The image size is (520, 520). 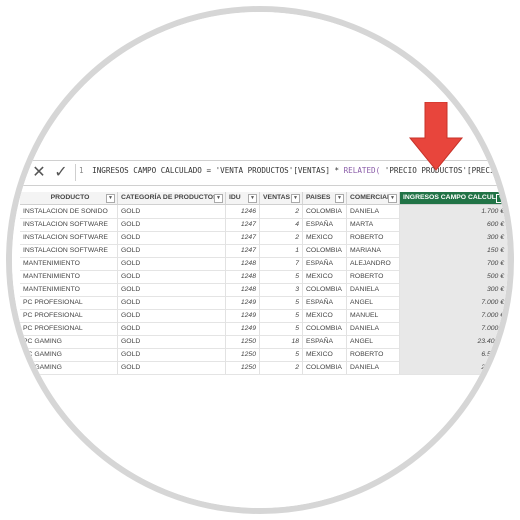 I want to click on table-row: PC GAMING GOLD 1250 2 COLOMBIA DANIELA 2.600 €, so click(x=264, y=368).